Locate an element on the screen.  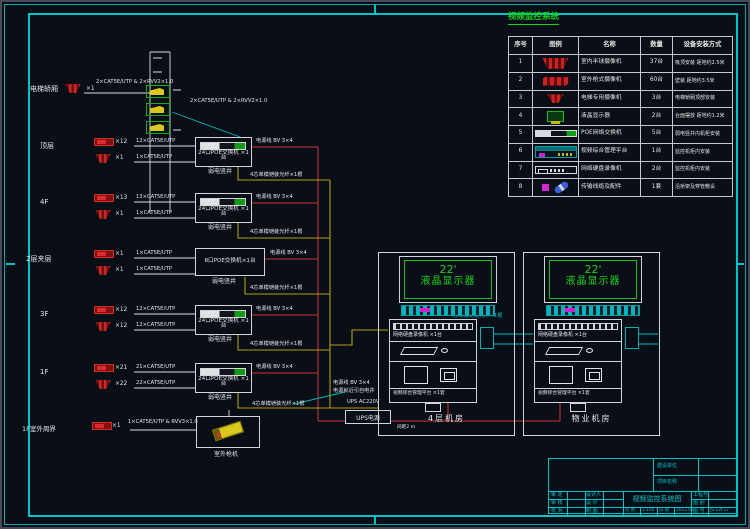
legend-row: 8 传输线缆及配件 1套 沿桥架及穿管敷设 is located at coordinates (620, 187).